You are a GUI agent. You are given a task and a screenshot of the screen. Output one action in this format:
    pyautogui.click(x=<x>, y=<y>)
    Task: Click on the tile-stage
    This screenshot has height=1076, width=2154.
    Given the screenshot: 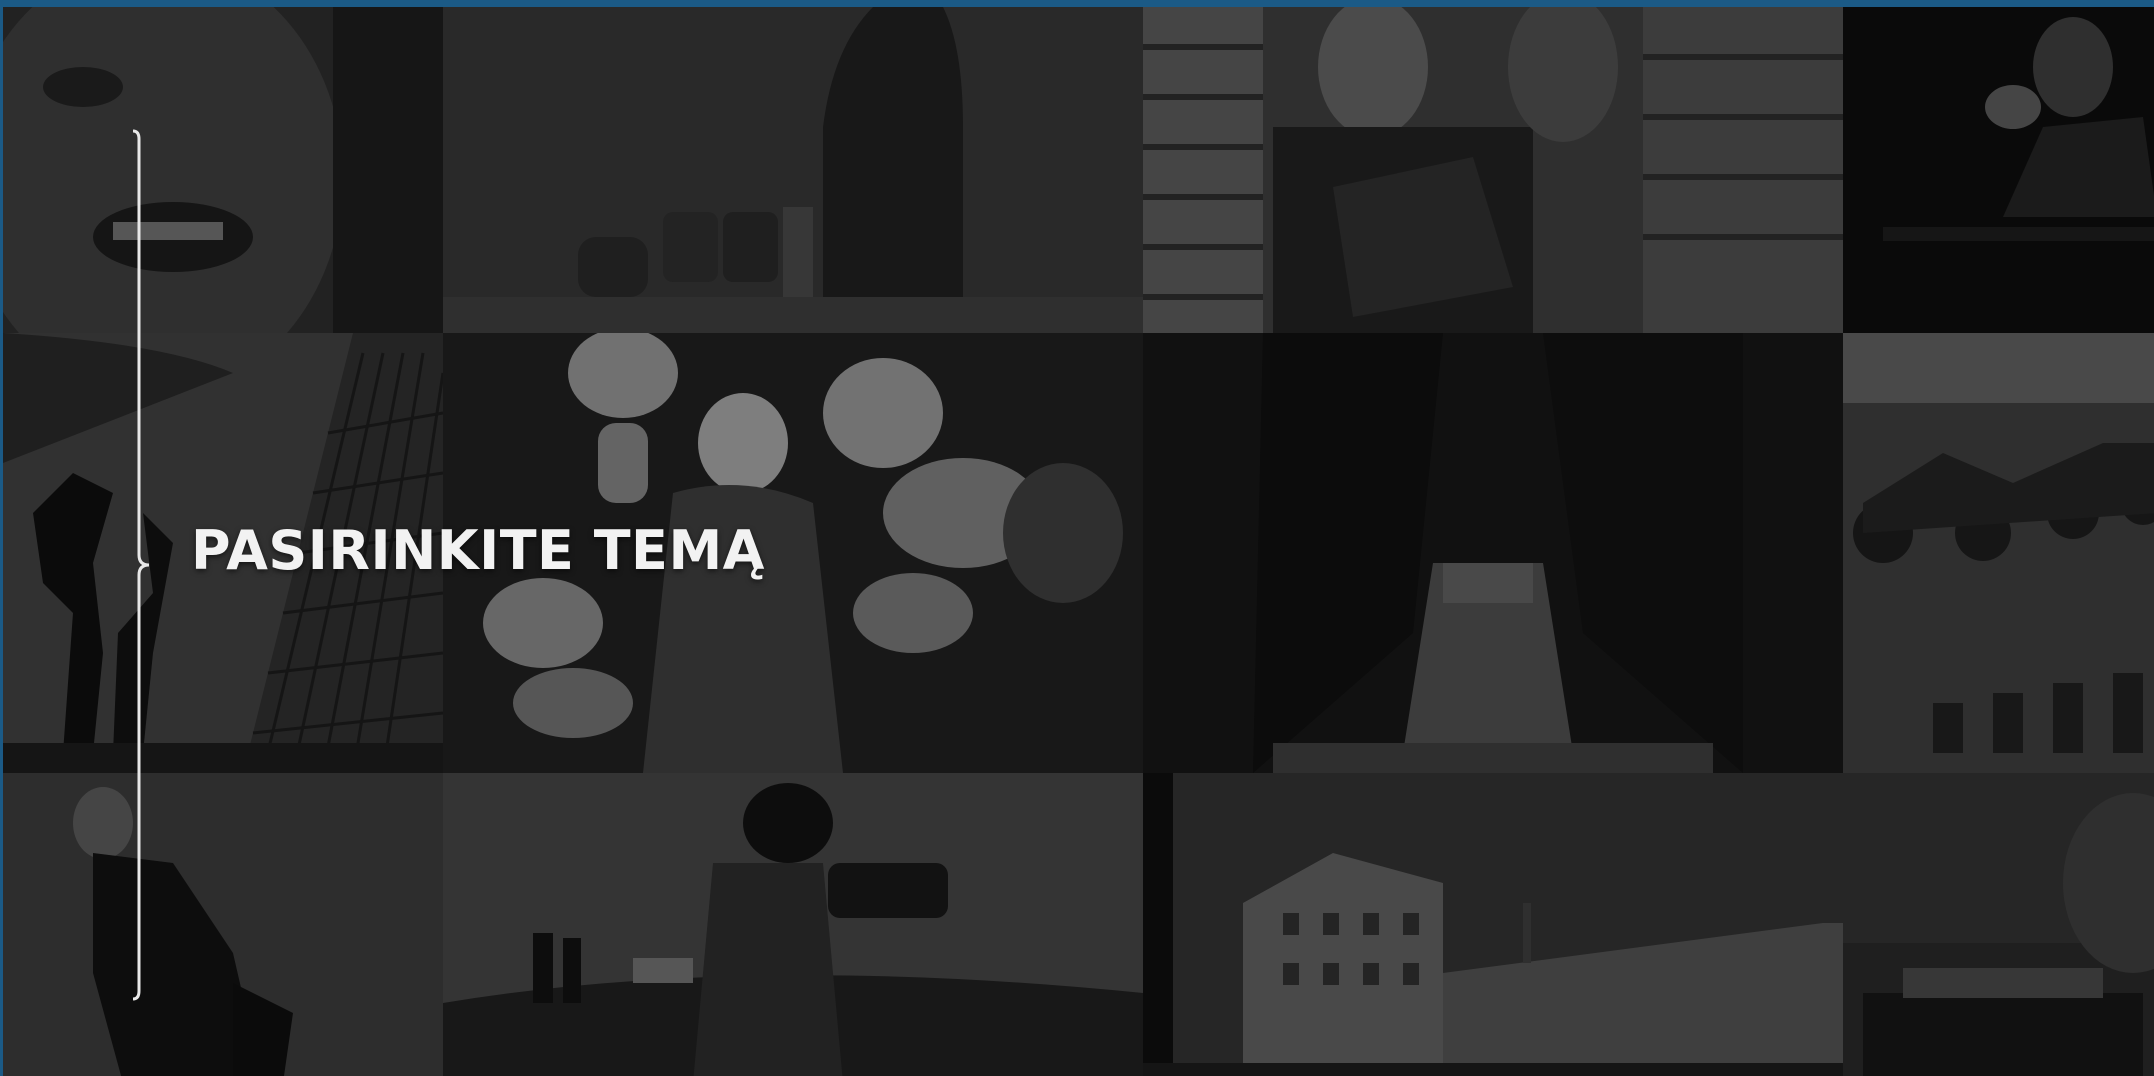 What is the action you would take?
    pyautogui.click(x=1493, y=553)
    